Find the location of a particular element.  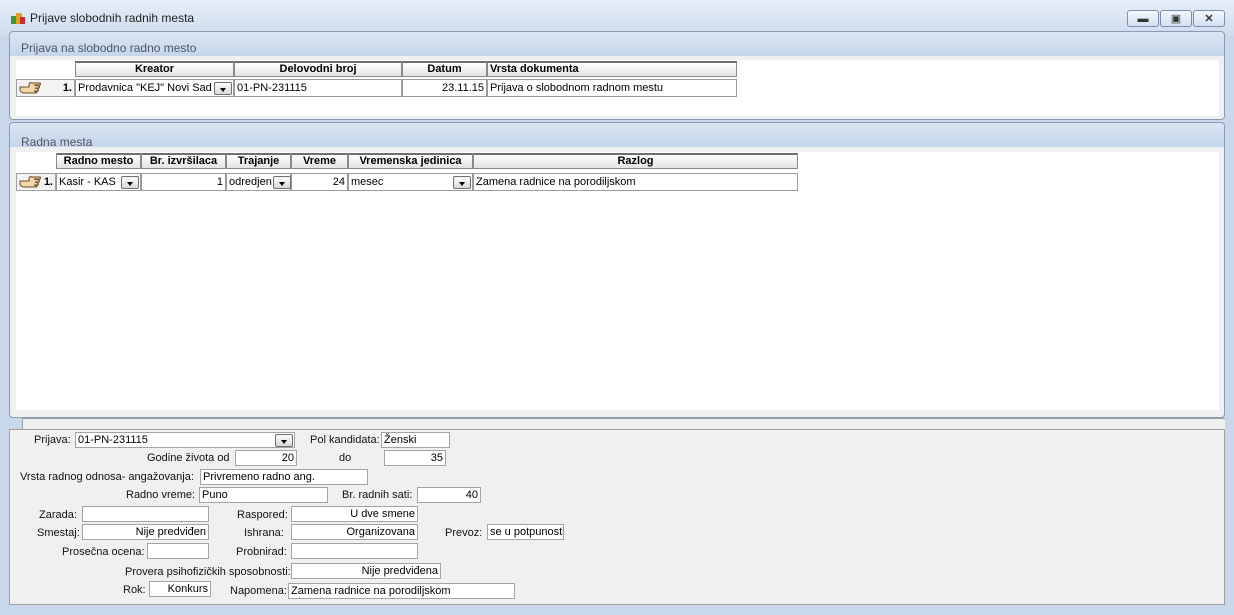

cell-razlog: Zamena radnice na porodiljskom is located at coordinates (635, 182).